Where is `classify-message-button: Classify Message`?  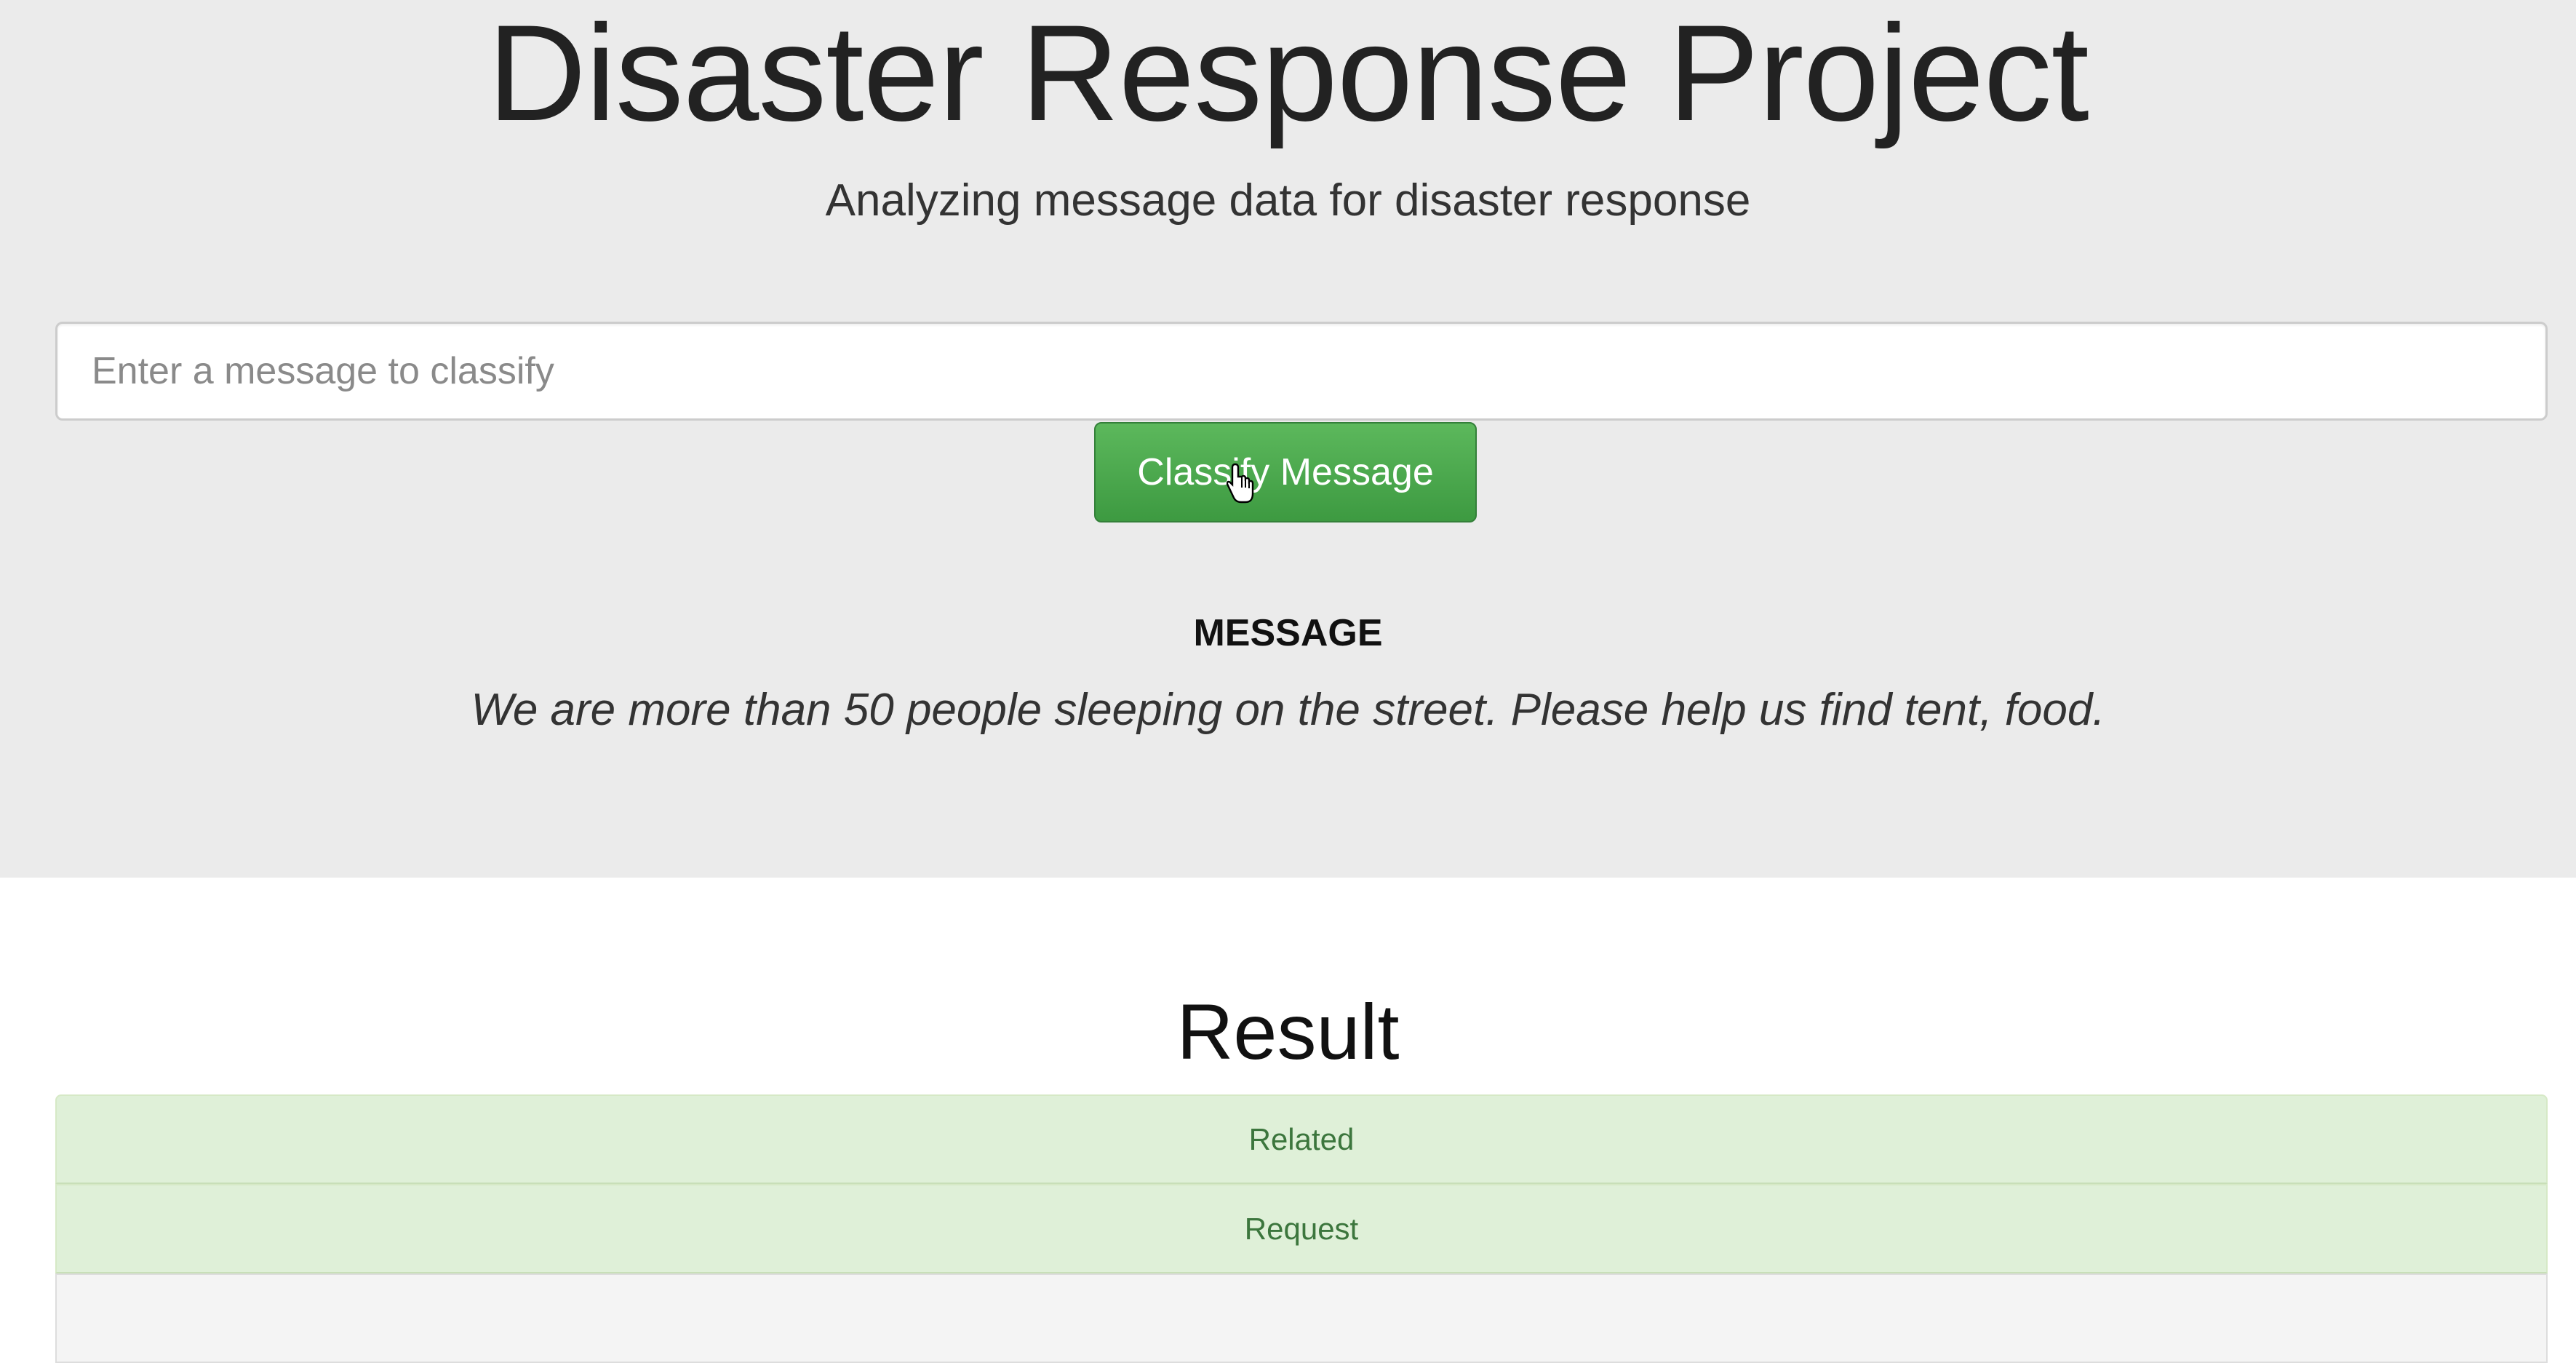 classify-message-button: Classify Message is located at coordinates (1285, 472).